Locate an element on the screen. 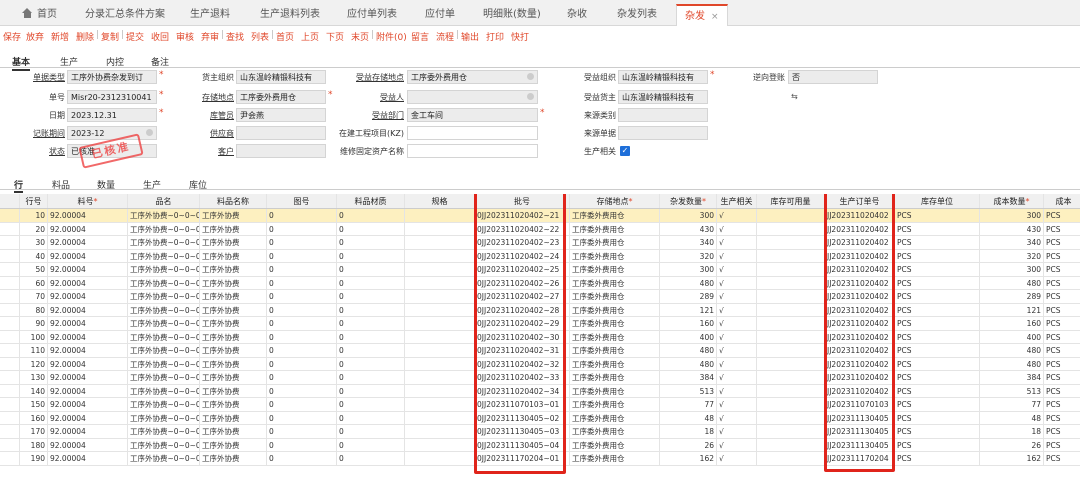 This screenshot has width=1080, height=478. row-line: 160 is located at coordinates (34, 417).